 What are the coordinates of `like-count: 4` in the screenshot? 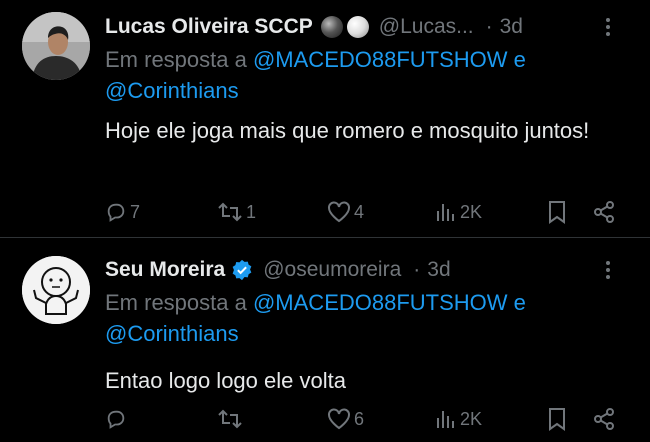 It's located at (359, 211).